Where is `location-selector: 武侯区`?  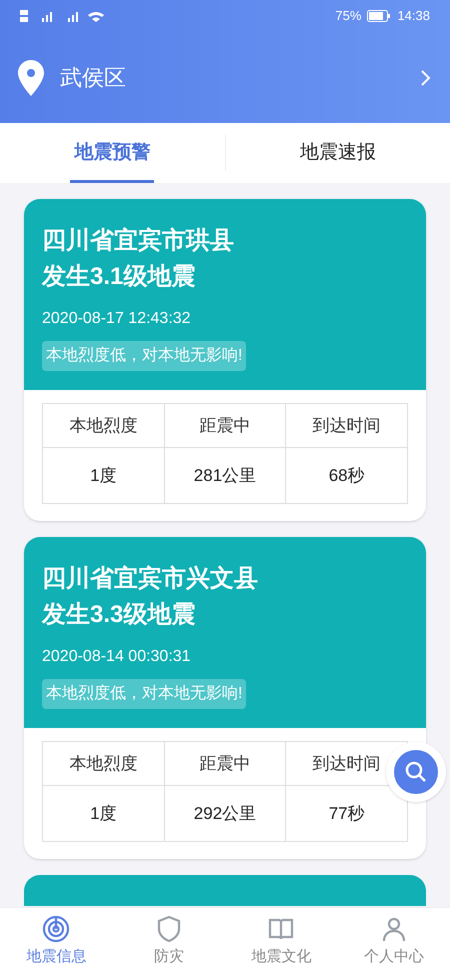
location-selector: 武侯区 is located at coordinates (93, 77).